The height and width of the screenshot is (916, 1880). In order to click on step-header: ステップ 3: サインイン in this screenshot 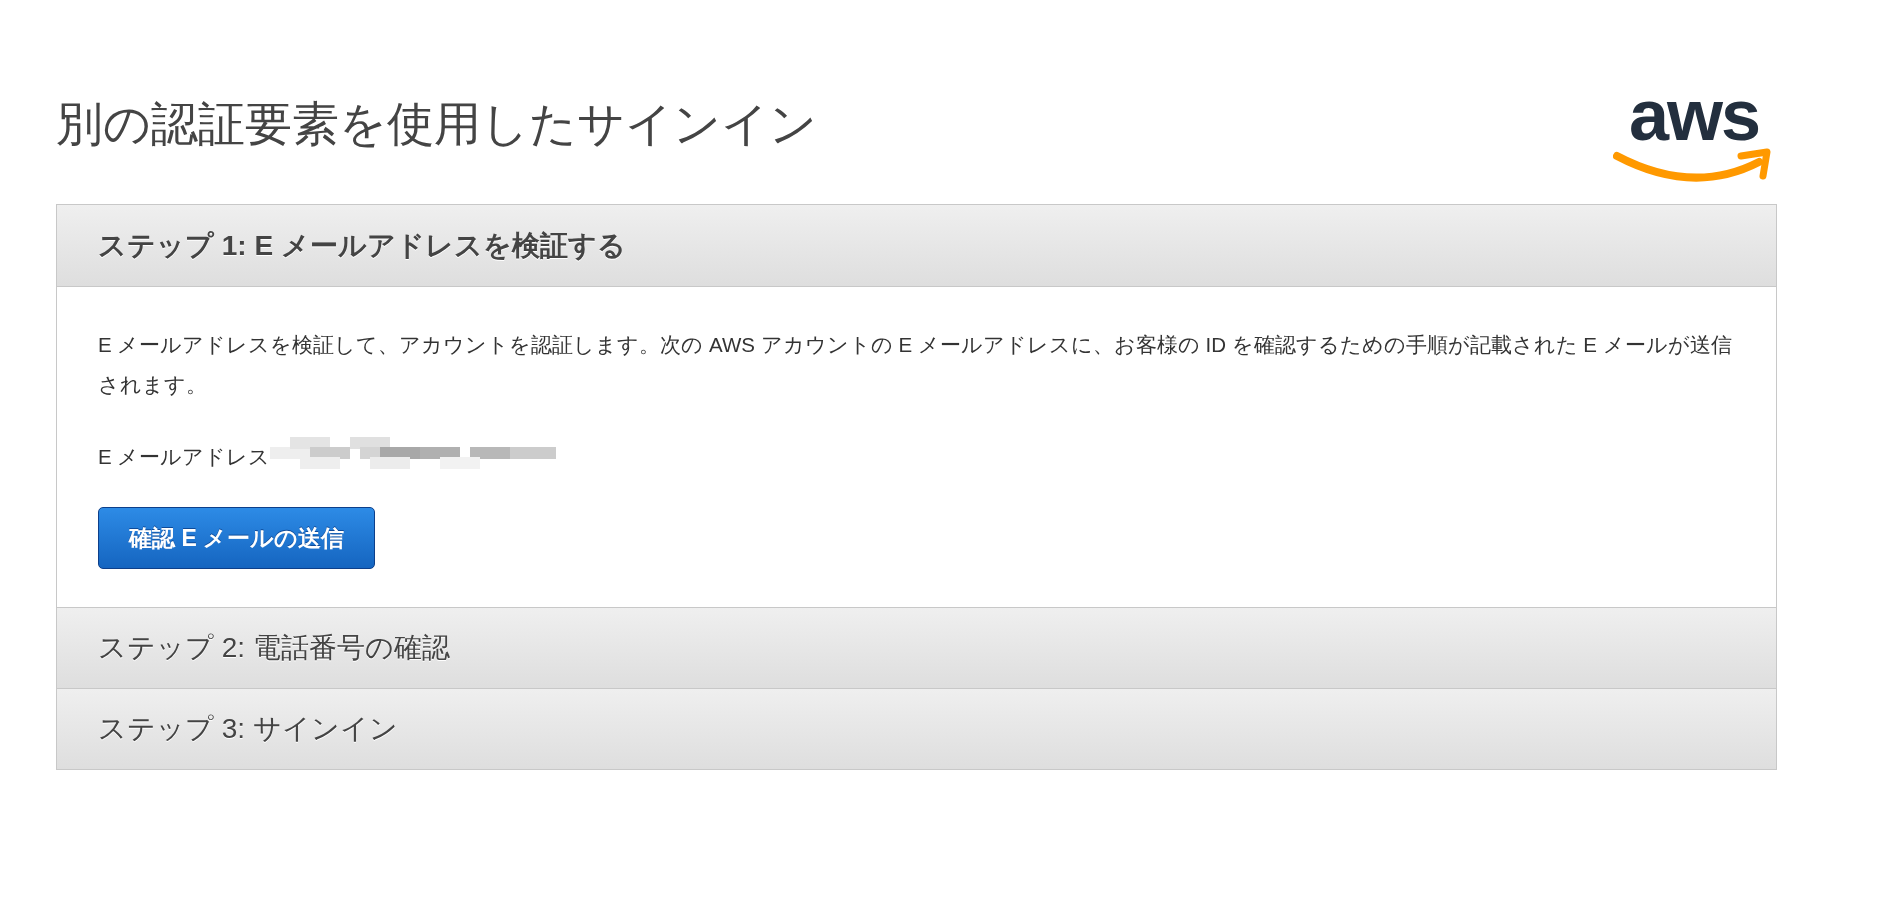, I will do `click(916, 728)`.